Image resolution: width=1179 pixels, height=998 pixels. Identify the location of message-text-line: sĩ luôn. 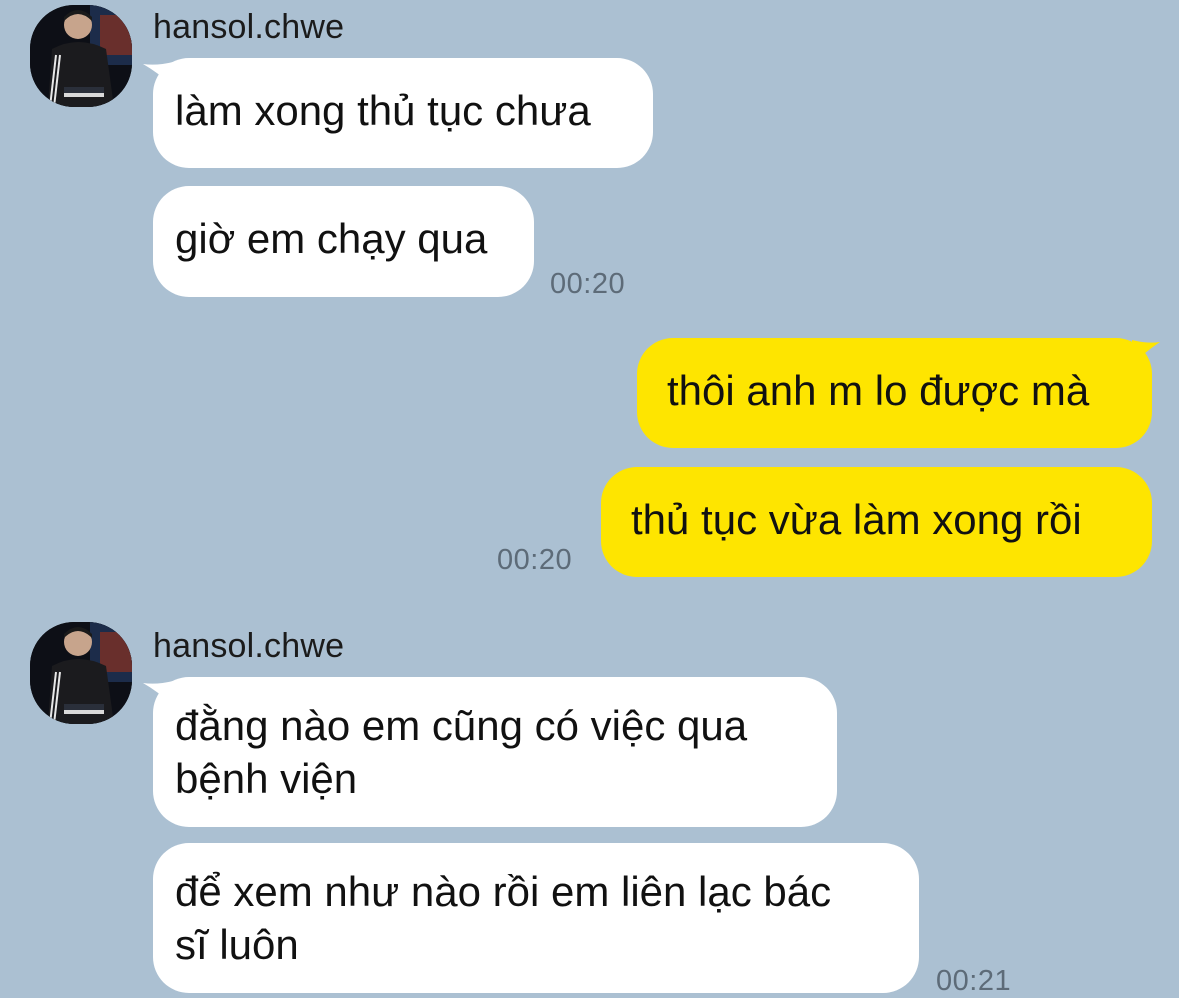
(237, 944).